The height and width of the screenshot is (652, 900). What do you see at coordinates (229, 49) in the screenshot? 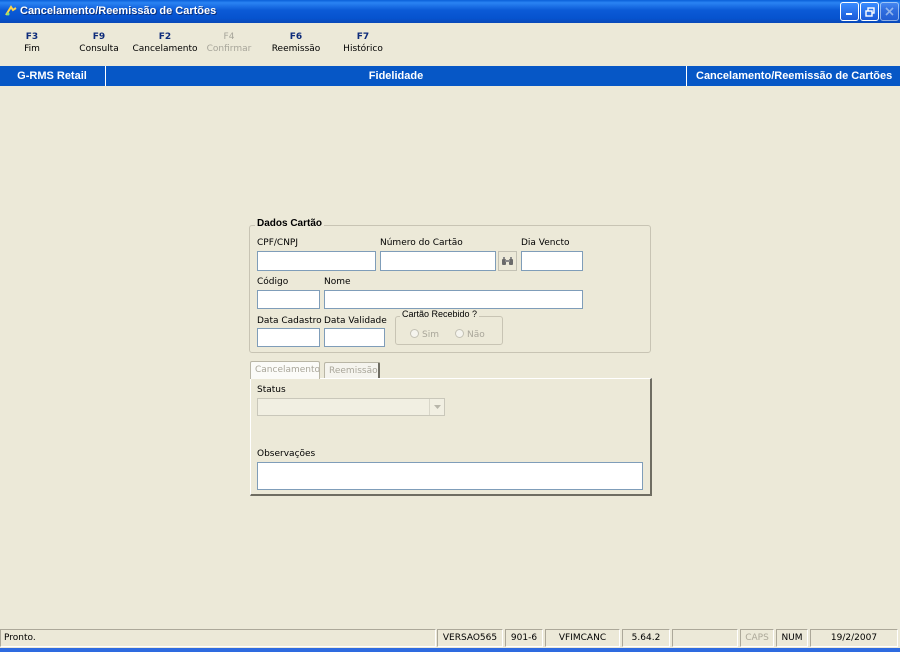
I see `fkey-label: Confirmar` at bounding box center [229, 49].